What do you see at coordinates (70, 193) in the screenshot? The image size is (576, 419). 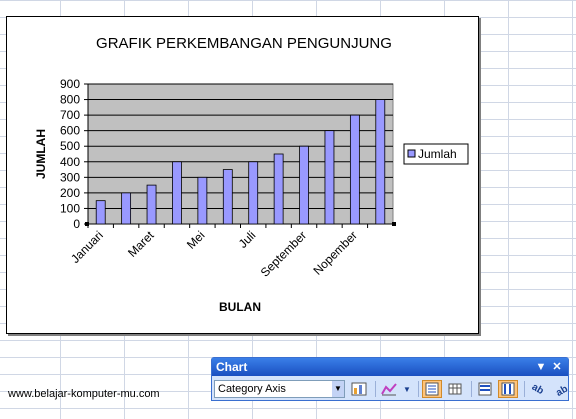 I see `y-tick-label: 200` at bounding box center [70, 193].